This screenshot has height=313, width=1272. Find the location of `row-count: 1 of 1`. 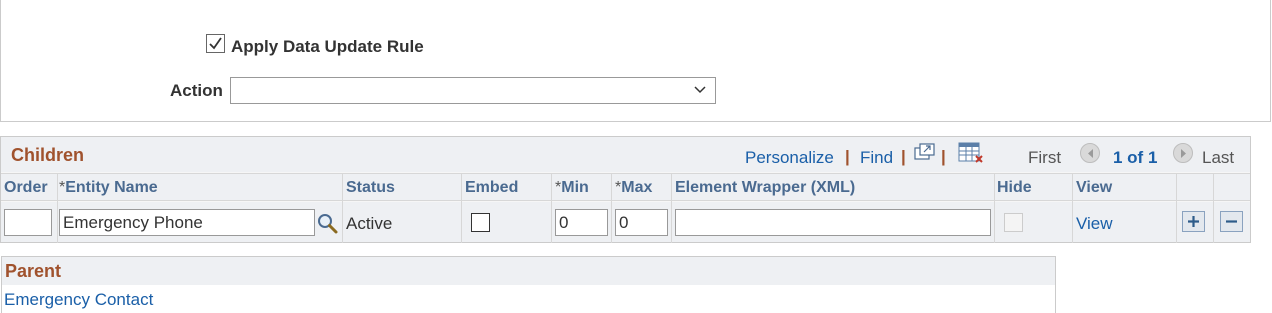

row-count: 1 of 1 is located at coordinates (1135, 157).